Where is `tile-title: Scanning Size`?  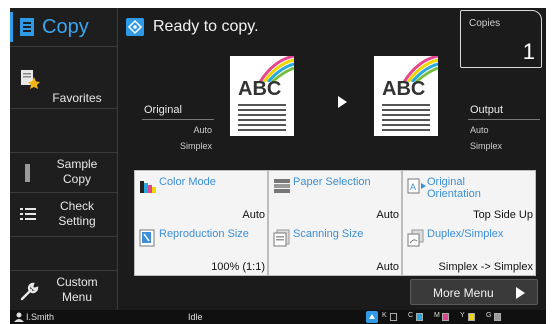
tile-title: Scanning Size is located at coordinates (328, 234).